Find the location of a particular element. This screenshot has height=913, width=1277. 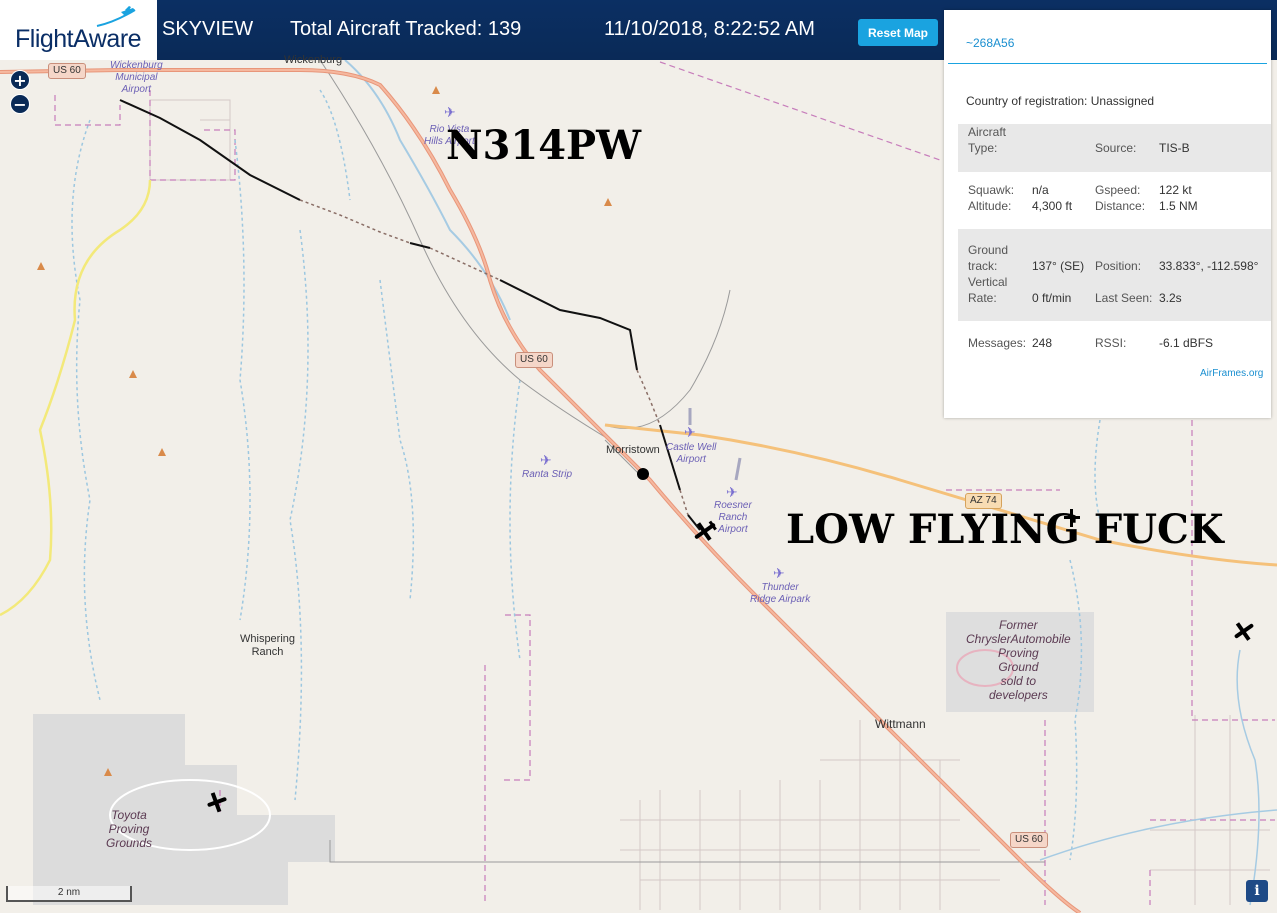

messages-rssi-row: Messages: 248 RSSI: -6.1 dBFS is located at coordinates (1114, 345).